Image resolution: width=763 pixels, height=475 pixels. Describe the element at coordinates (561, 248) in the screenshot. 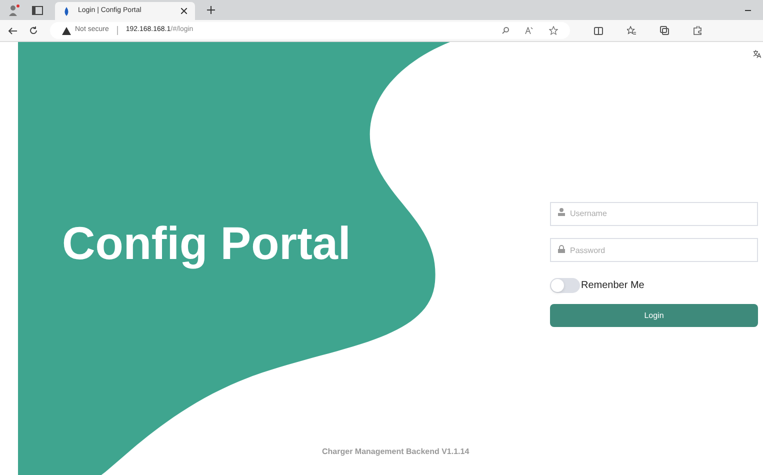

I see `lock-icon` at that location.